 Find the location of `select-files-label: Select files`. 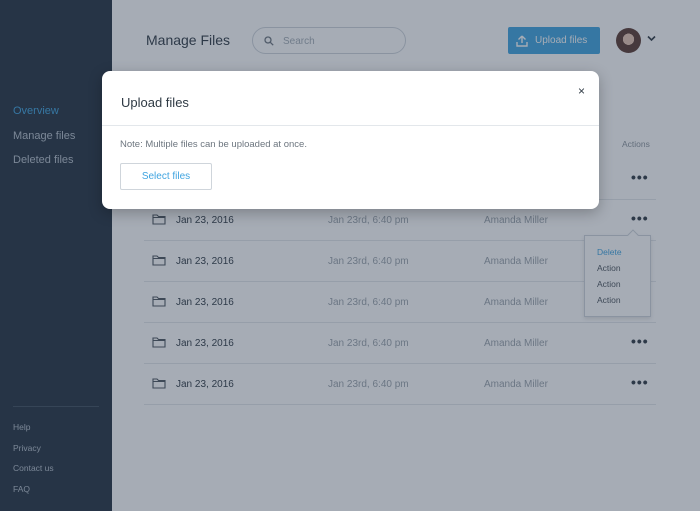

select-files-label: Select files is located at coordinates (166, 176).